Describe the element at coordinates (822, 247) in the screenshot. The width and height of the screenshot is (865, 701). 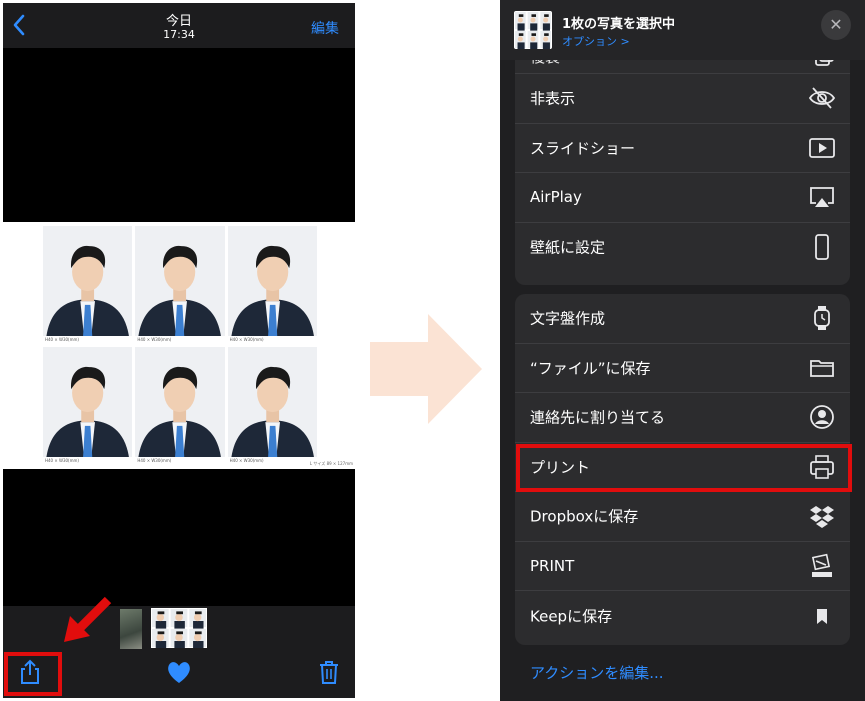
I see `phone-icon` at that location.